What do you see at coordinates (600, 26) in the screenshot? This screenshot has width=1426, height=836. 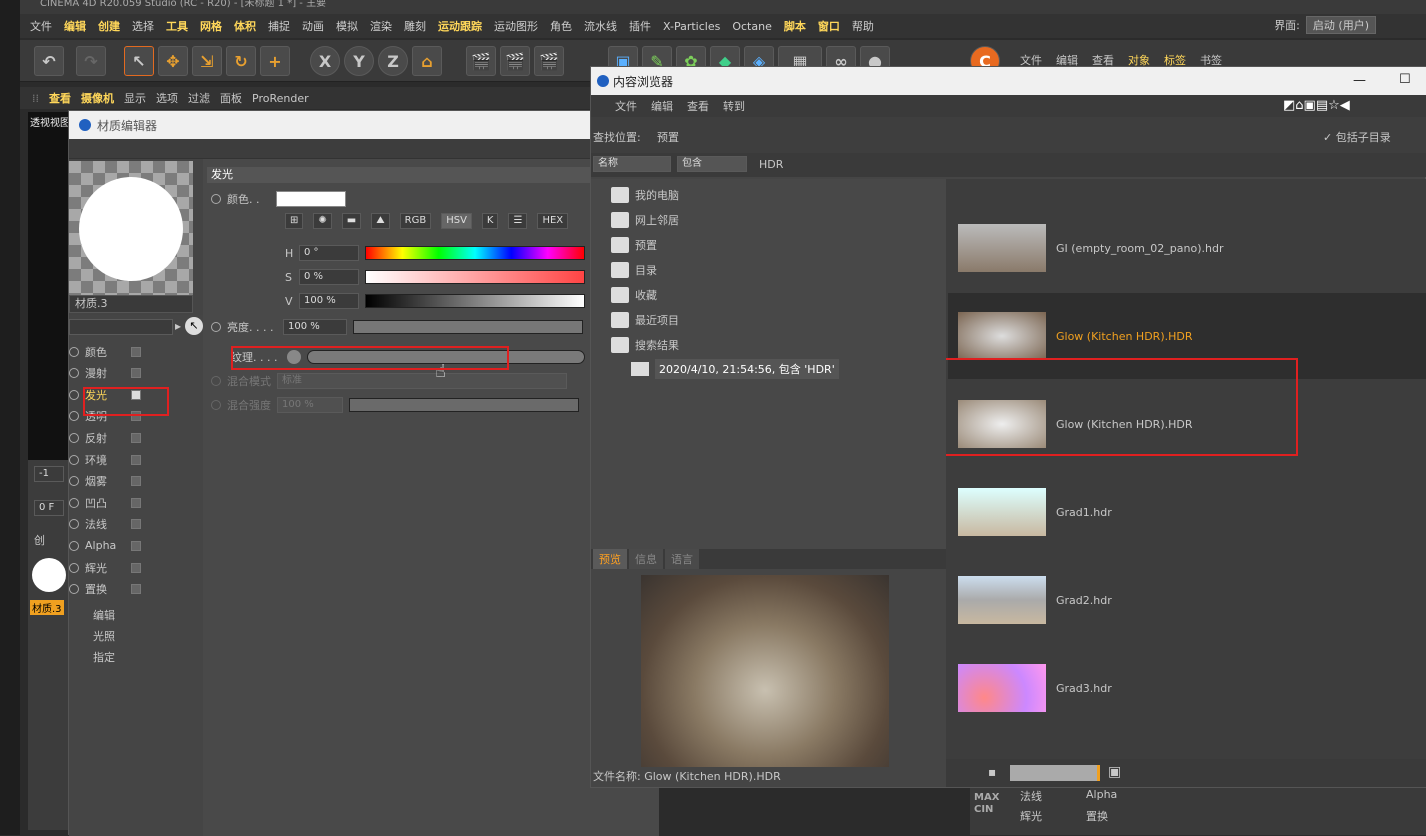 I see `menu-item-15: 流水线` at bounding box center [600, 26].